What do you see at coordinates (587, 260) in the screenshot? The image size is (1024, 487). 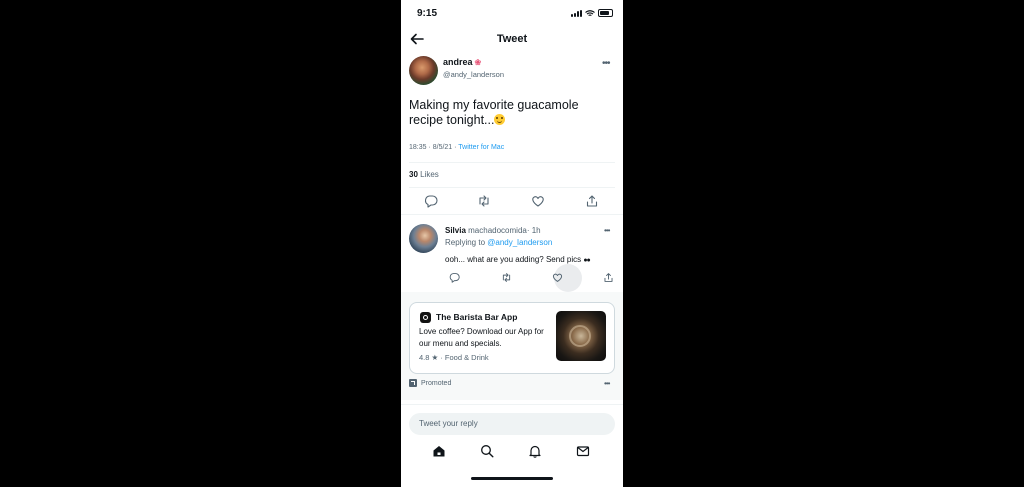 I see `eyes-emoji-icon: ●●` at bounding box center [587, 260].